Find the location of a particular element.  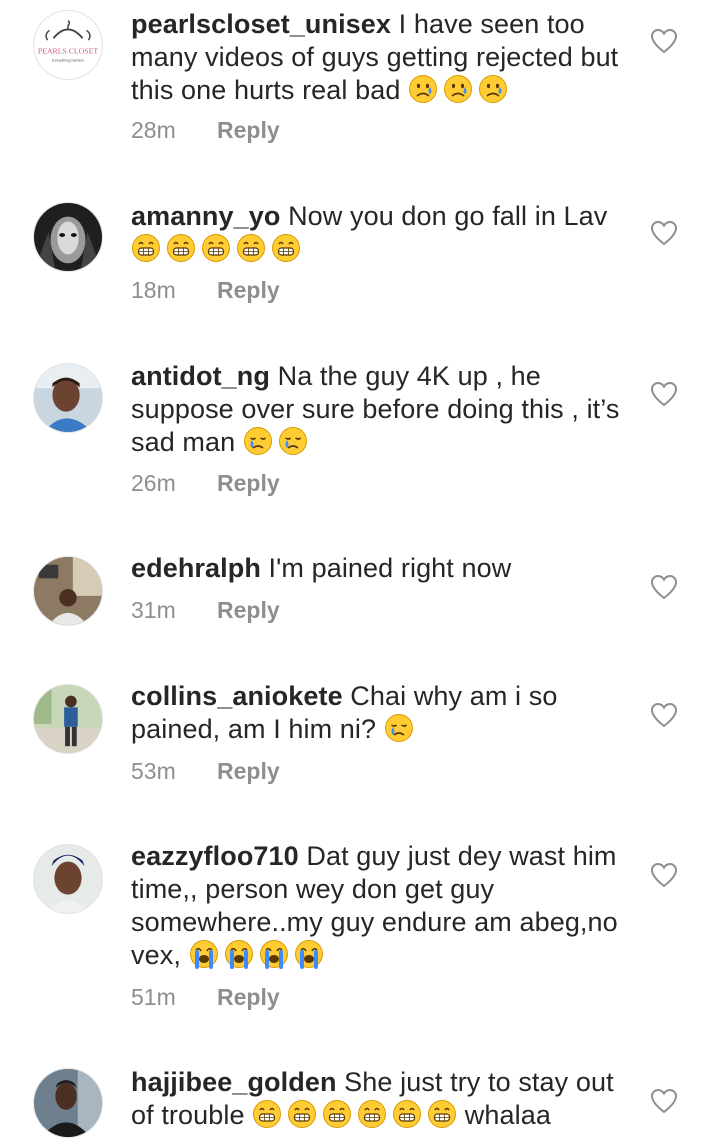

comment-timestamp: 18m is located at coordinates (153, 290).